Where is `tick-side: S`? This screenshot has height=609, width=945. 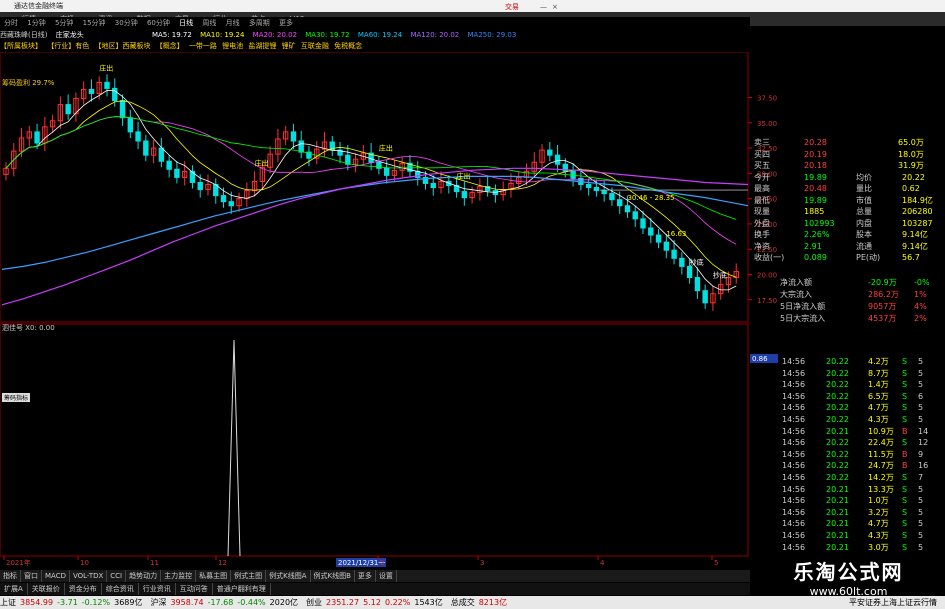 tick-side: S is located at coordinates (905, 535).